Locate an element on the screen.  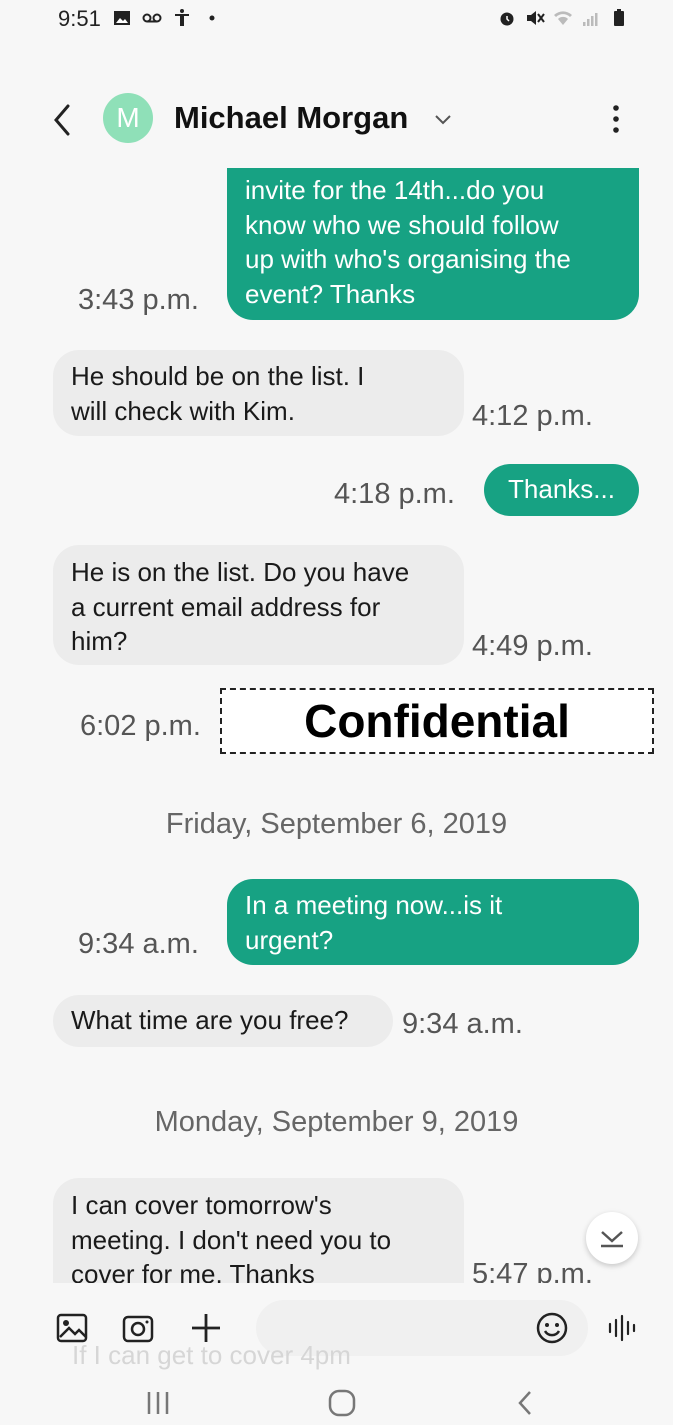
outgoing-message: In a meeting now...is it urgent? is located at coordinates (433, 922).